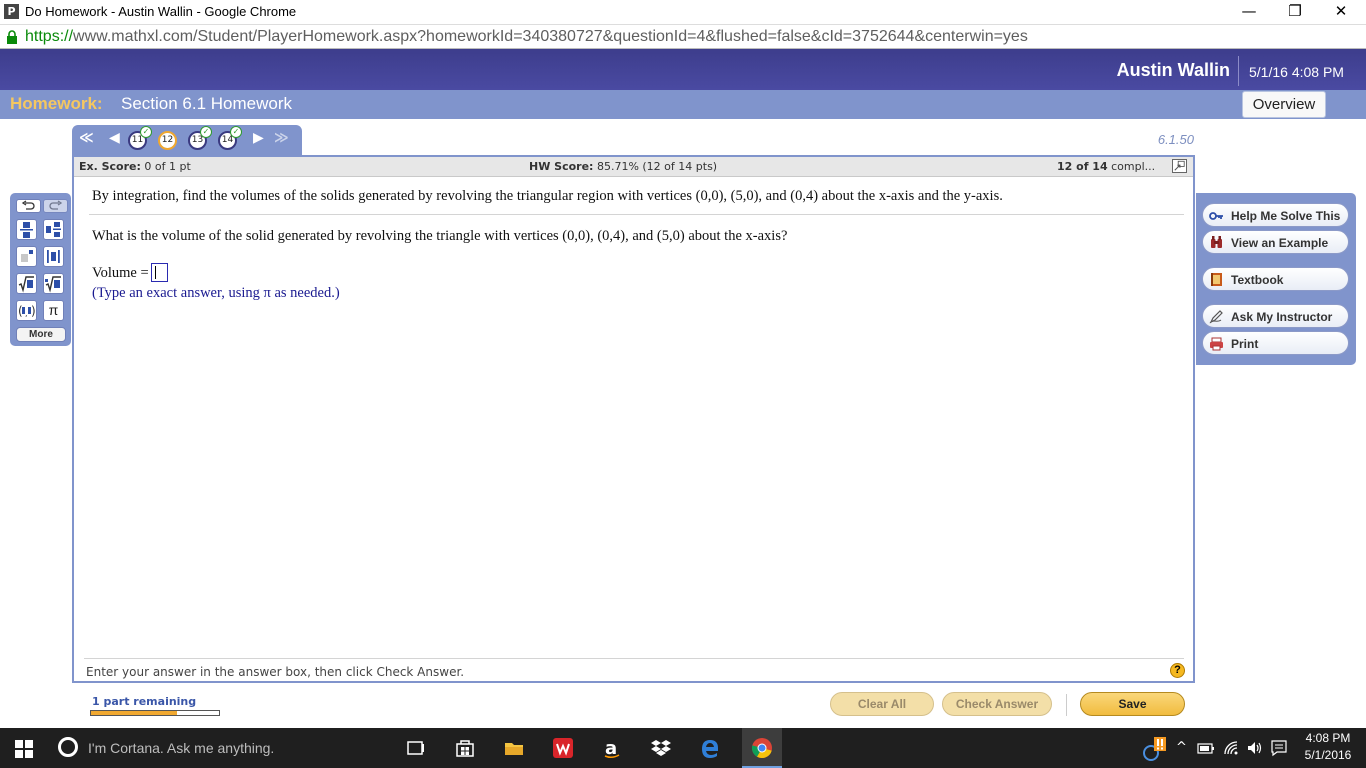 The height and width of the screenshot is (768, 1366). I want to click on fraction-icon, so click(26, 229).